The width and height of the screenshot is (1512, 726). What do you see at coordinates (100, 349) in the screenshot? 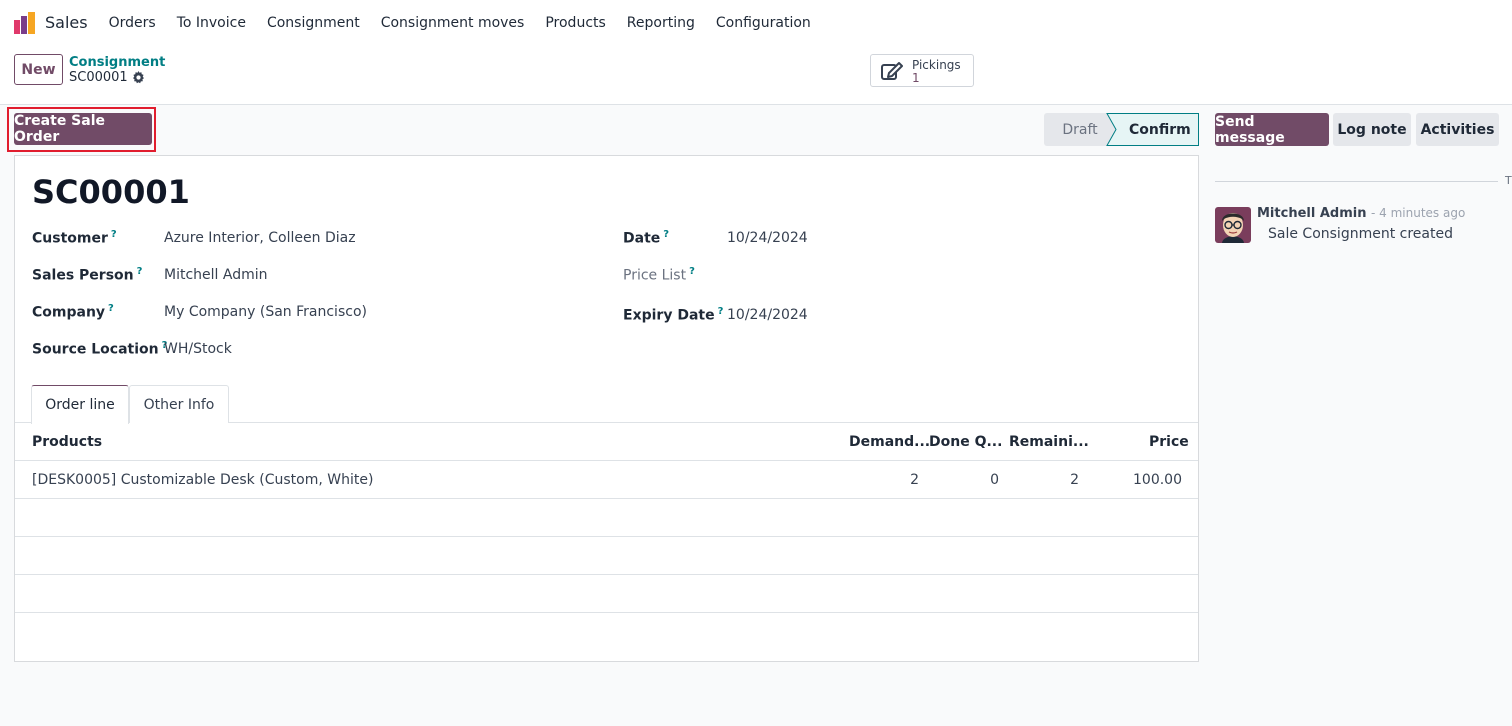
I see `source-location-label: Source Location?` at bounding box center [100, 349].